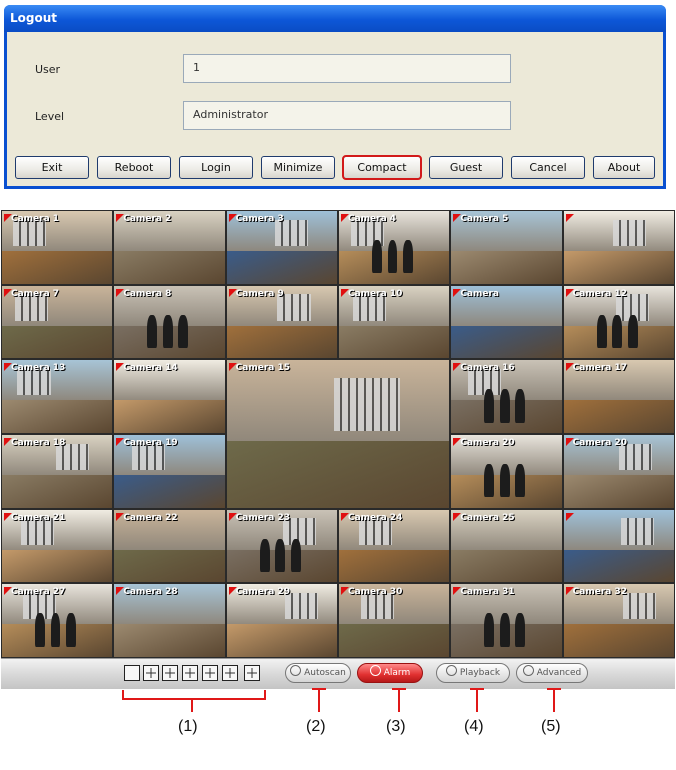  Describe the element at coordinates (134, 167) in the screenshot. I see `reboot-button: Reboot` at that location.